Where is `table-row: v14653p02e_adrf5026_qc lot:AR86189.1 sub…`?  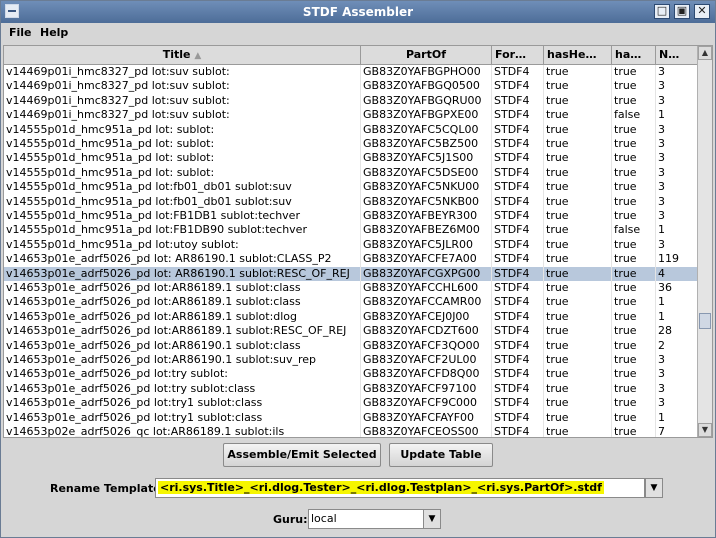
table-row: v14653p02e_adrf5026_qc lot:AR86189.1 sub… is located at coordinates (351, 431).